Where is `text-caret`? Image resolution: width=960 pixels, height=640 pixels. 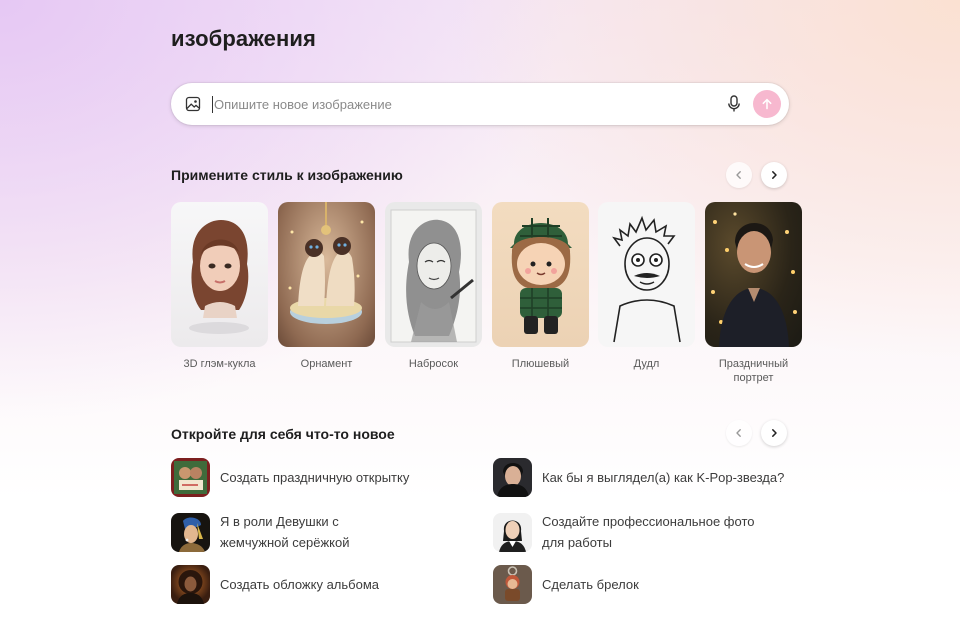 text-caret is located at coordinates (212, 104).